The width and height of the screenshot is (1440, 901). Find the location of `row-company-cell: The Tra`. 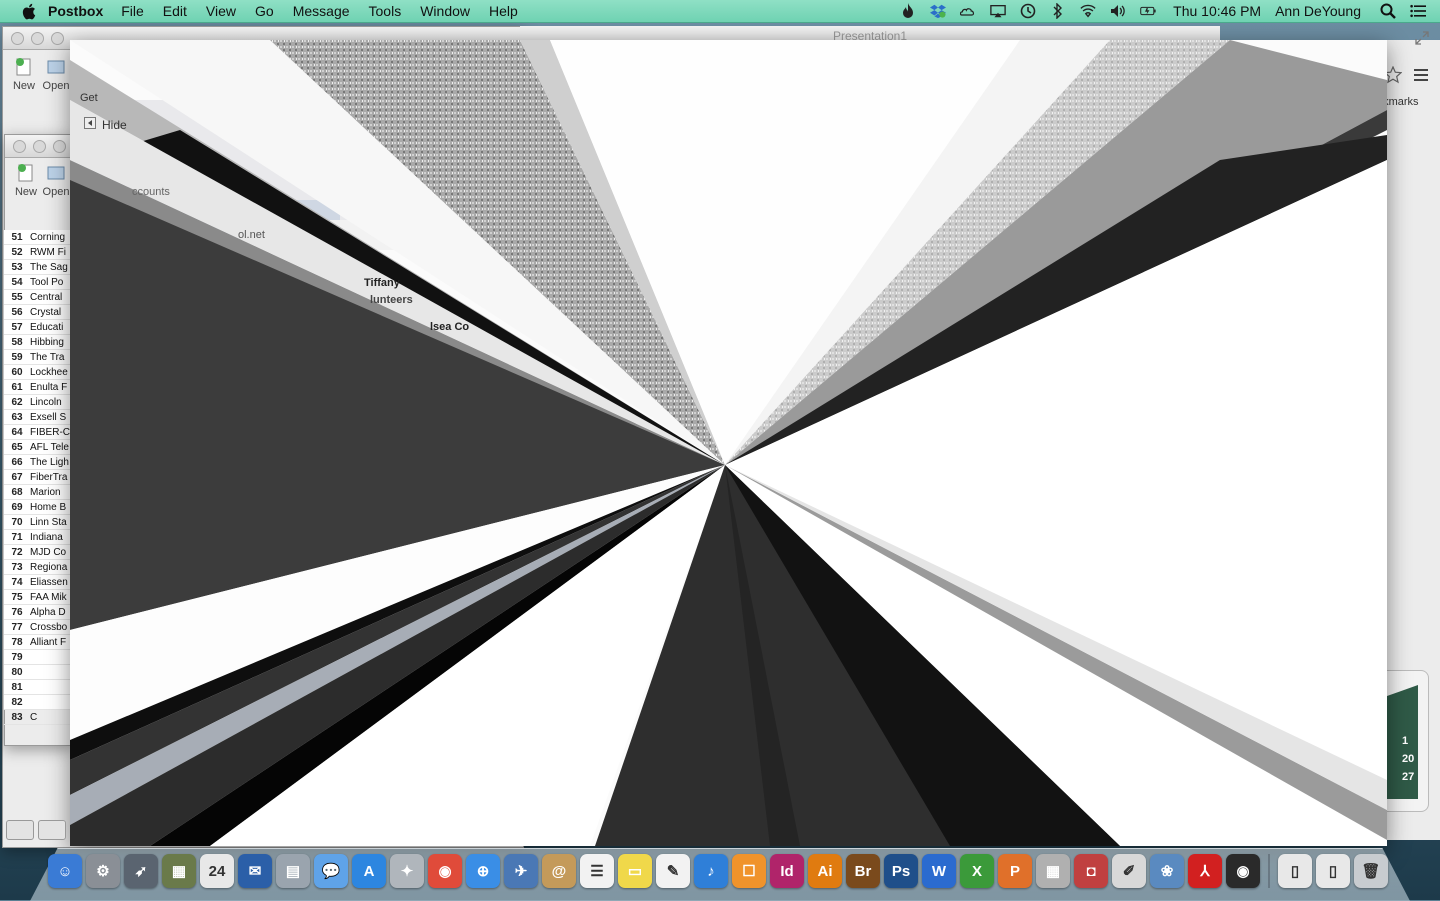

row-company-cell: The Tra is located at coordinates (50, 357).